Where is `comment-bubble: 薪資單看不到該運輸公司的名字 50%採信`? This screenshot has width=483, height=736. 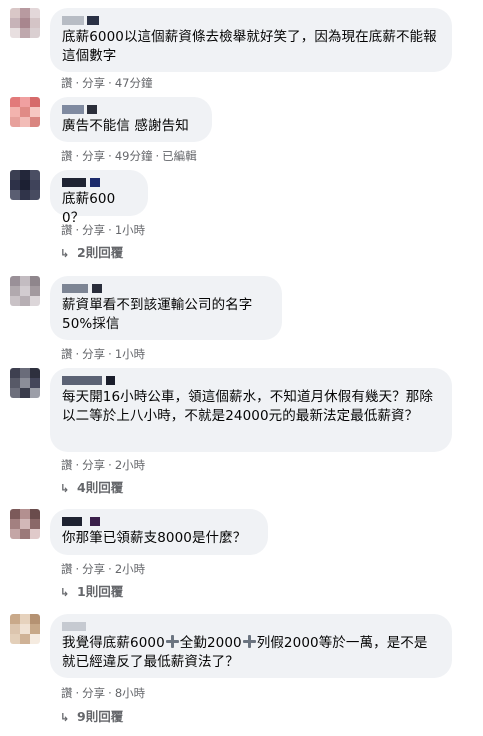 comment-bubble: 薪資單看不到該運輸公司的名字 50%採信 is located at coordinates (166, 308).